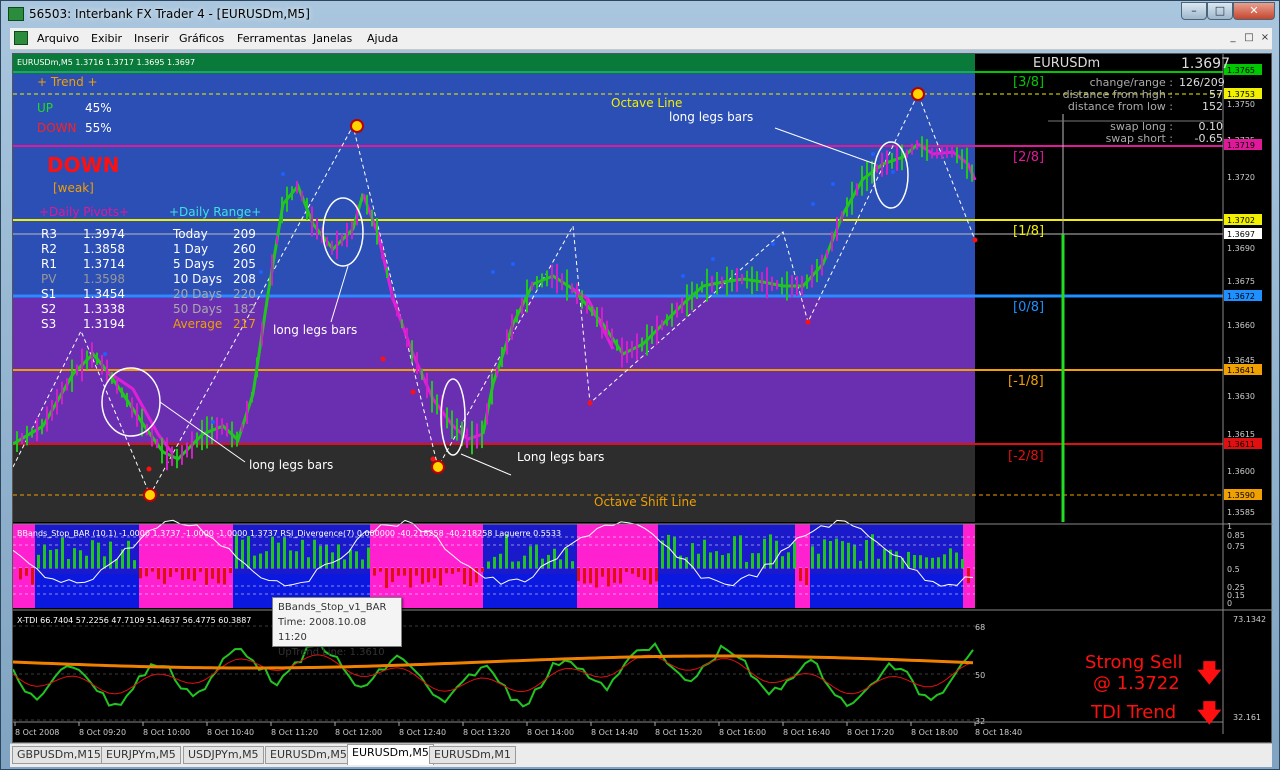 The height and width of the screenshot is (770, 1280). I want to click on menu-ferramentas: Ferramentas, so click(271, 38).